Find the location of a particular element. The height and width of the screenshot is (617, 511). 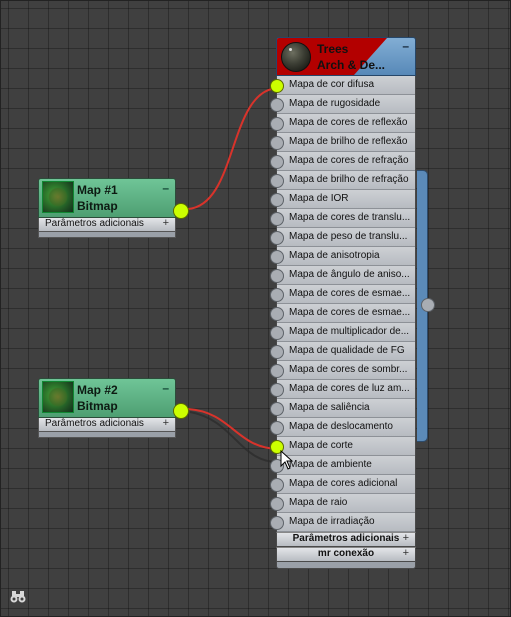

material-slot: Mapa de IOR is located at coordinates (342, 199).